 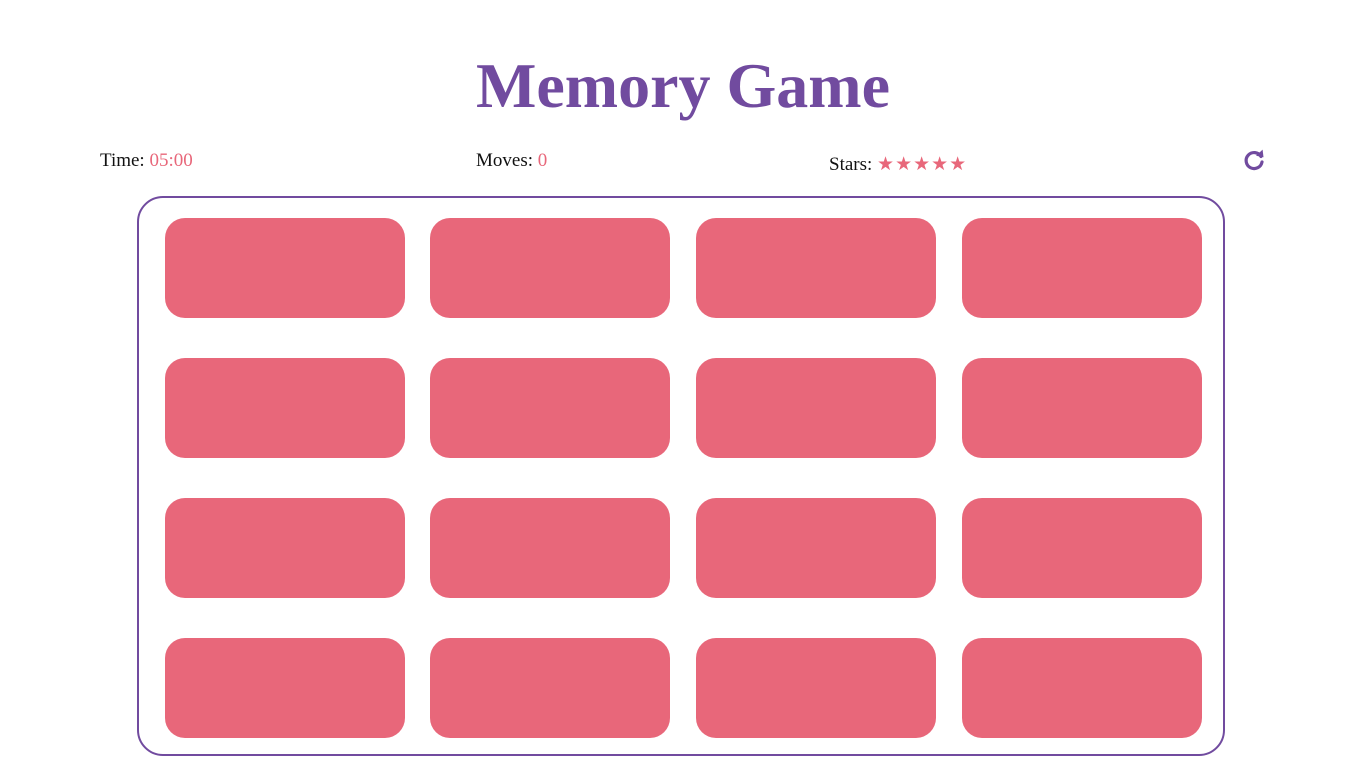 I want to click on restart-icon, so click(x=1254, y=160).